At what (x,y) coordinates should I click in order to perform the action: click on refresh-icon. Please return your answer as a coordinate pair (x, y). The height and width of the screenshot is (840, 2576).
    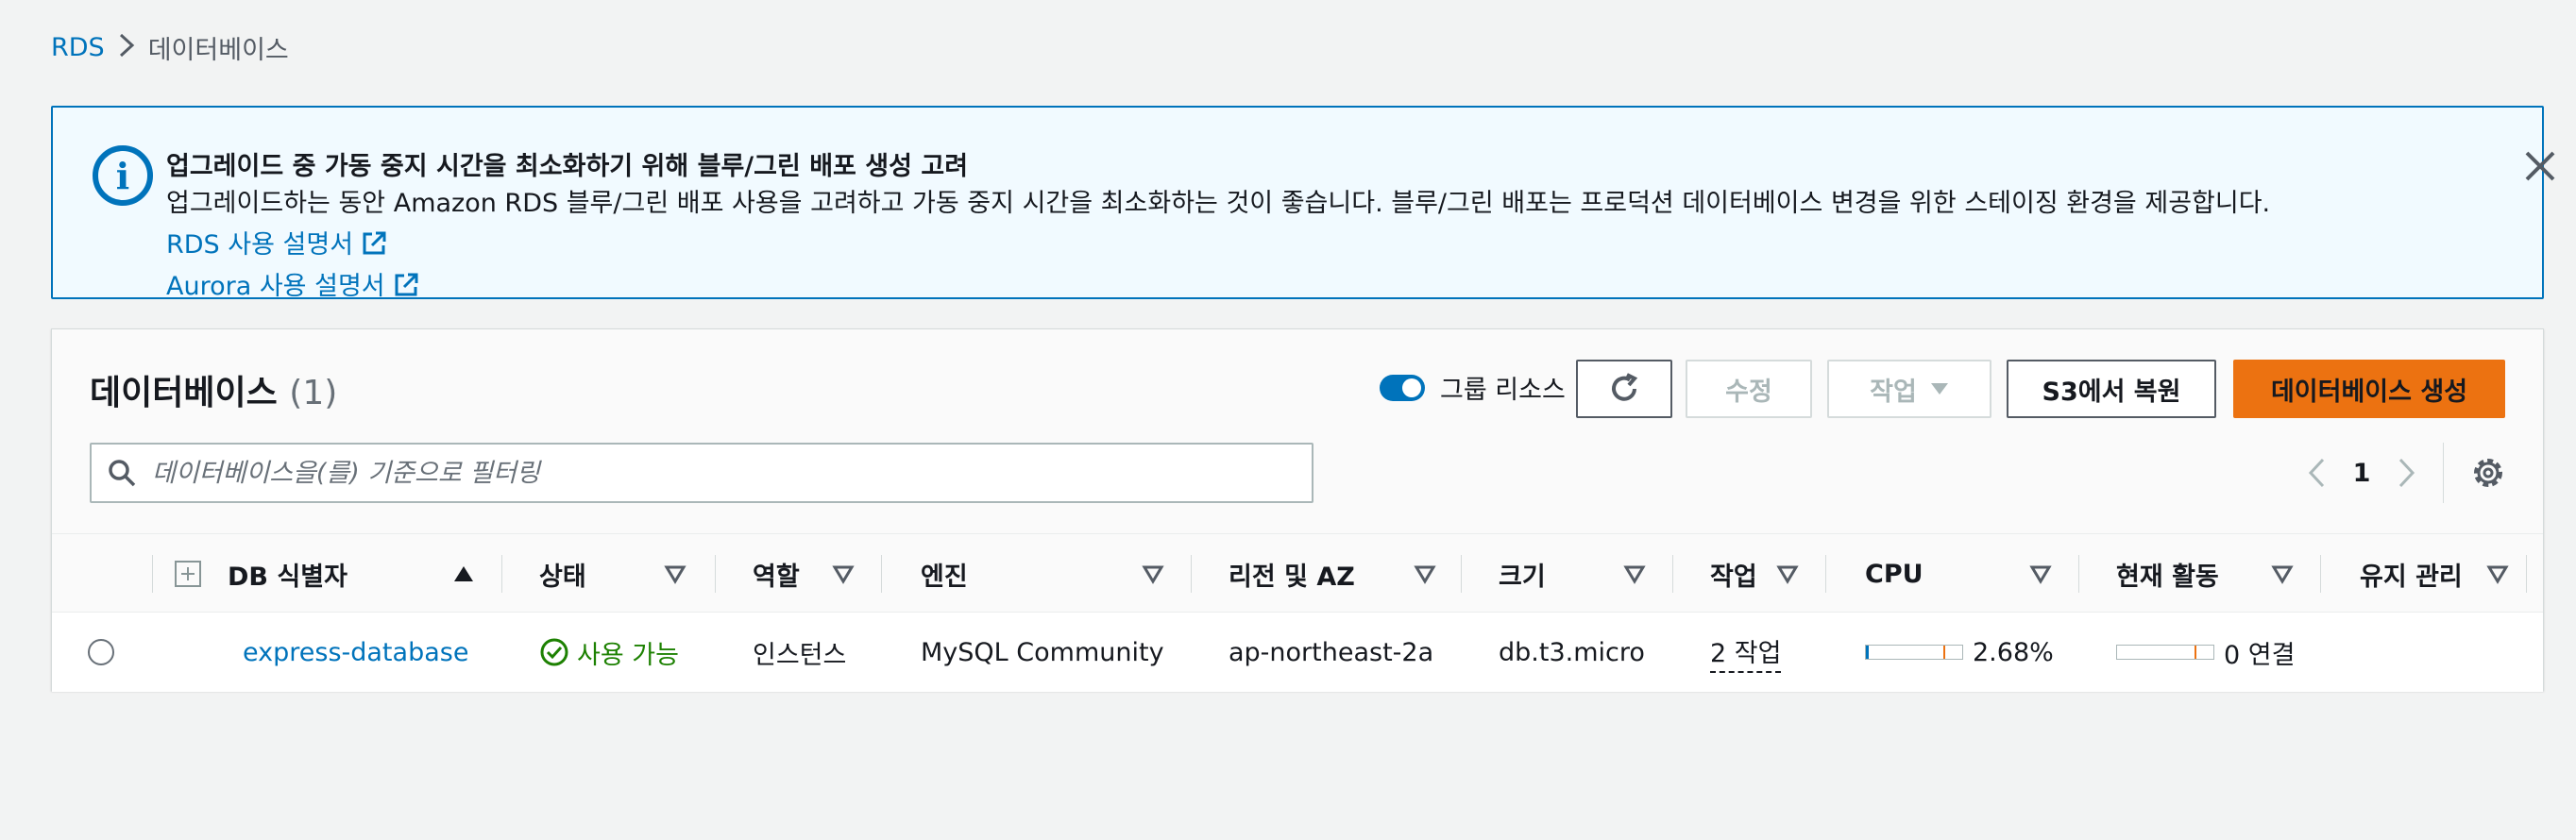
    Looking at the image, I should click on (1625, 387).